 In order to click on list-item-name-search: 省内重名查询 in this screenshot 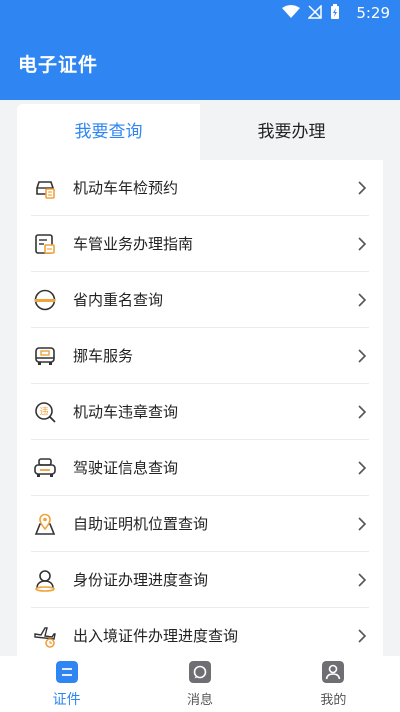, I will do `click(200, 300)`.